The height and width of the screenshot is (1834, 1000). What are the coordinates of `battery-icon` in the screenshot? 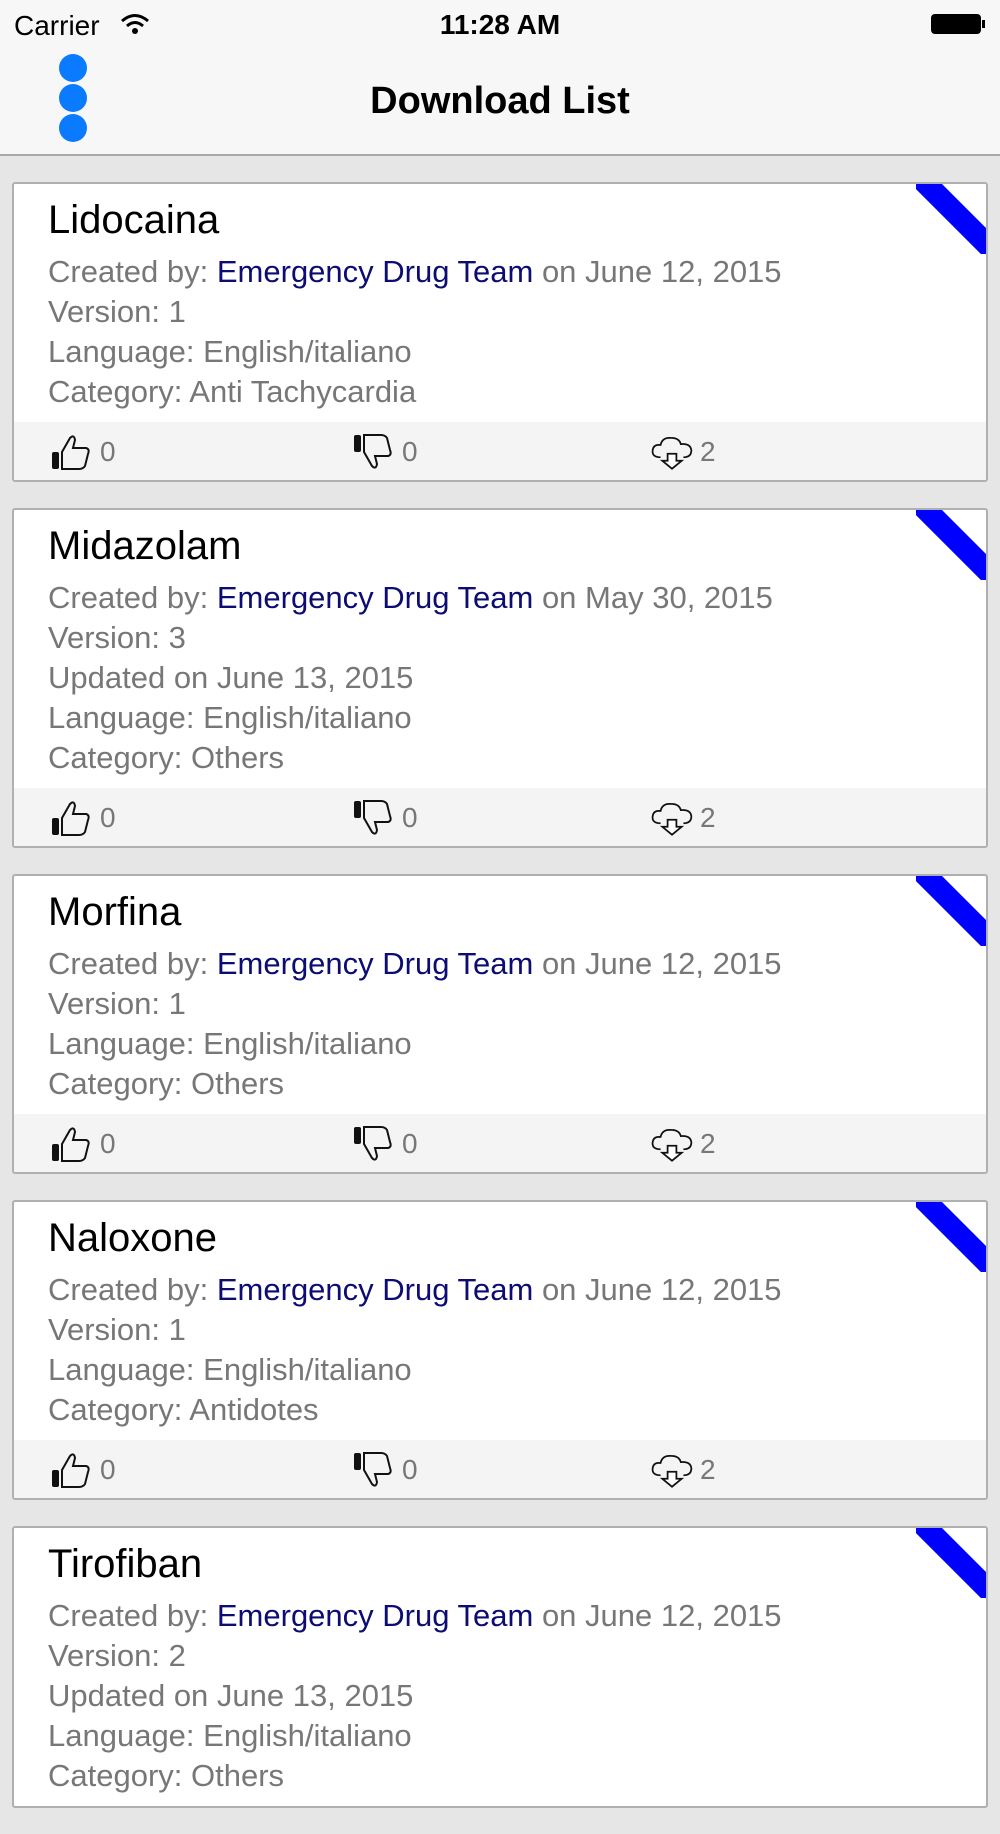 It's located at (958, 24).